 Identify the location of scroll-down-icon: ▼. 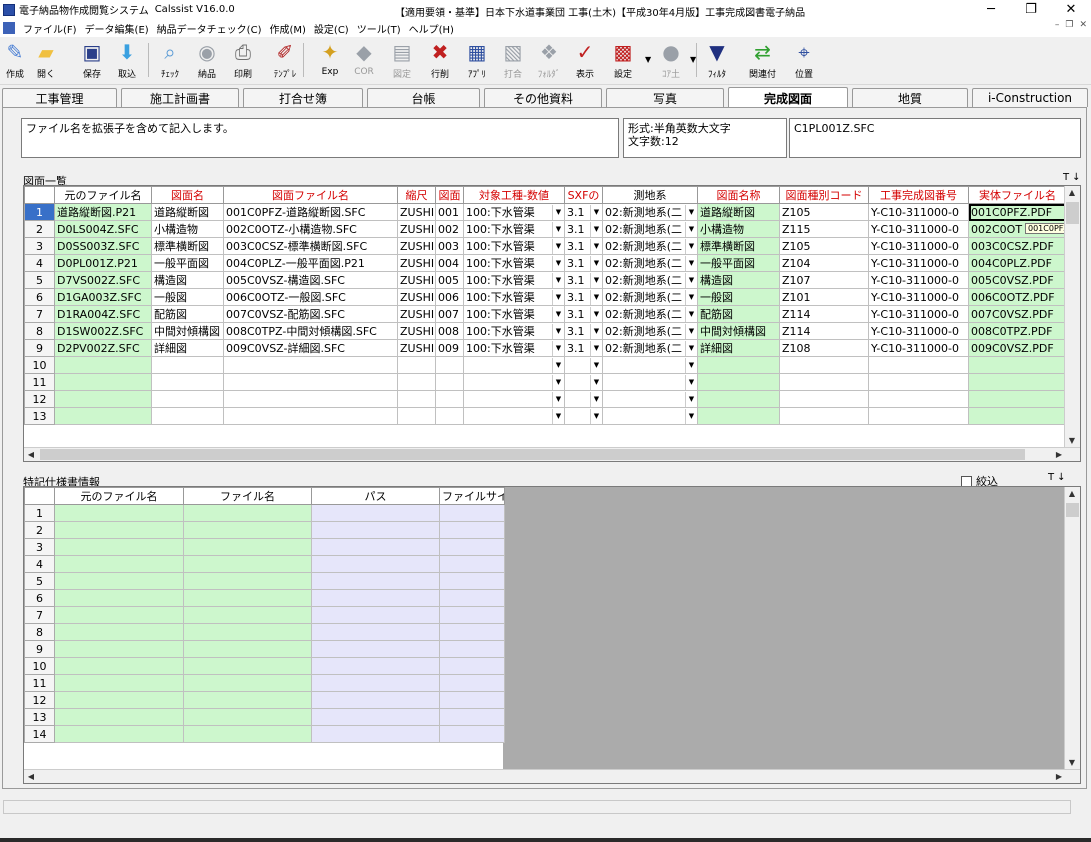
(1072, 763).